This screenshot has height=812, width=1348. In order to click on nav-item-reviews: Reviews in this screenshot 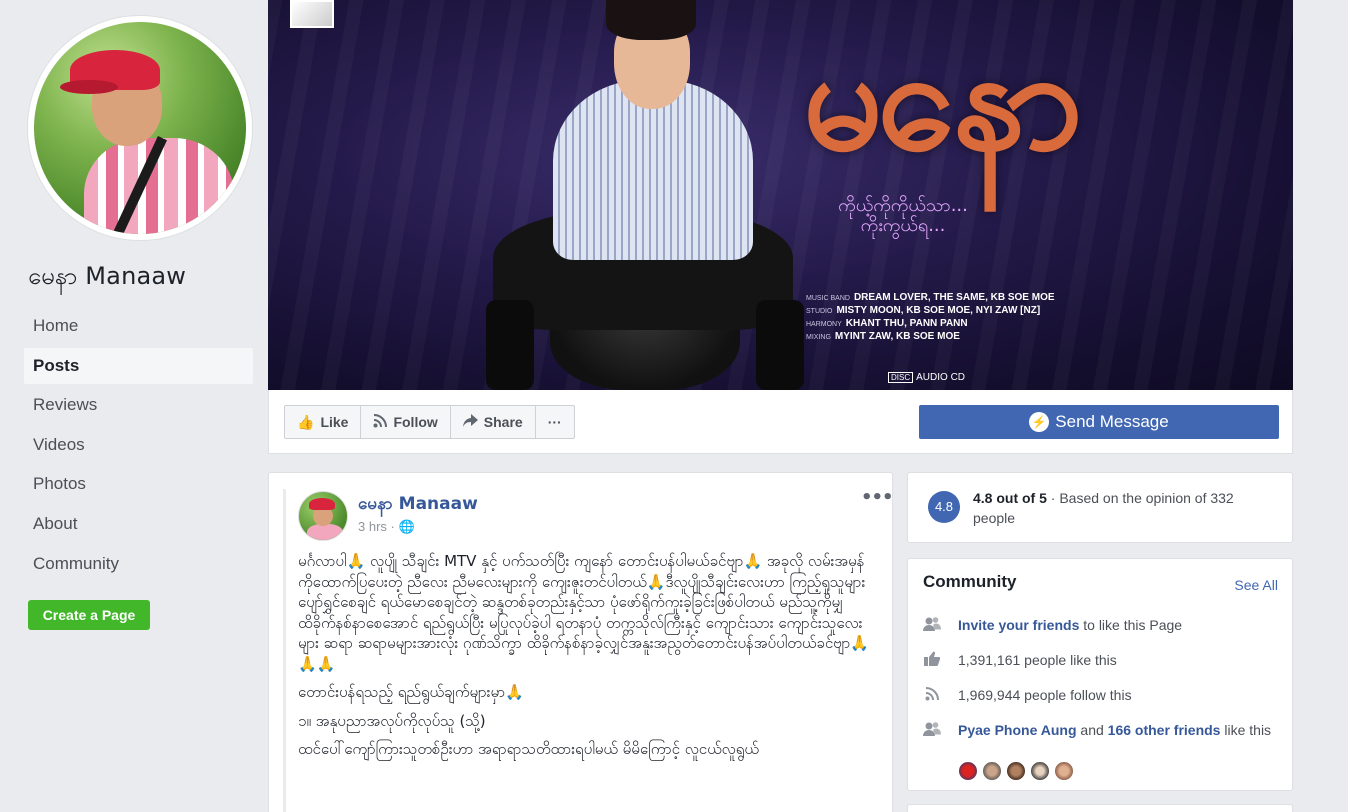, I will do `click(138, 405)`.